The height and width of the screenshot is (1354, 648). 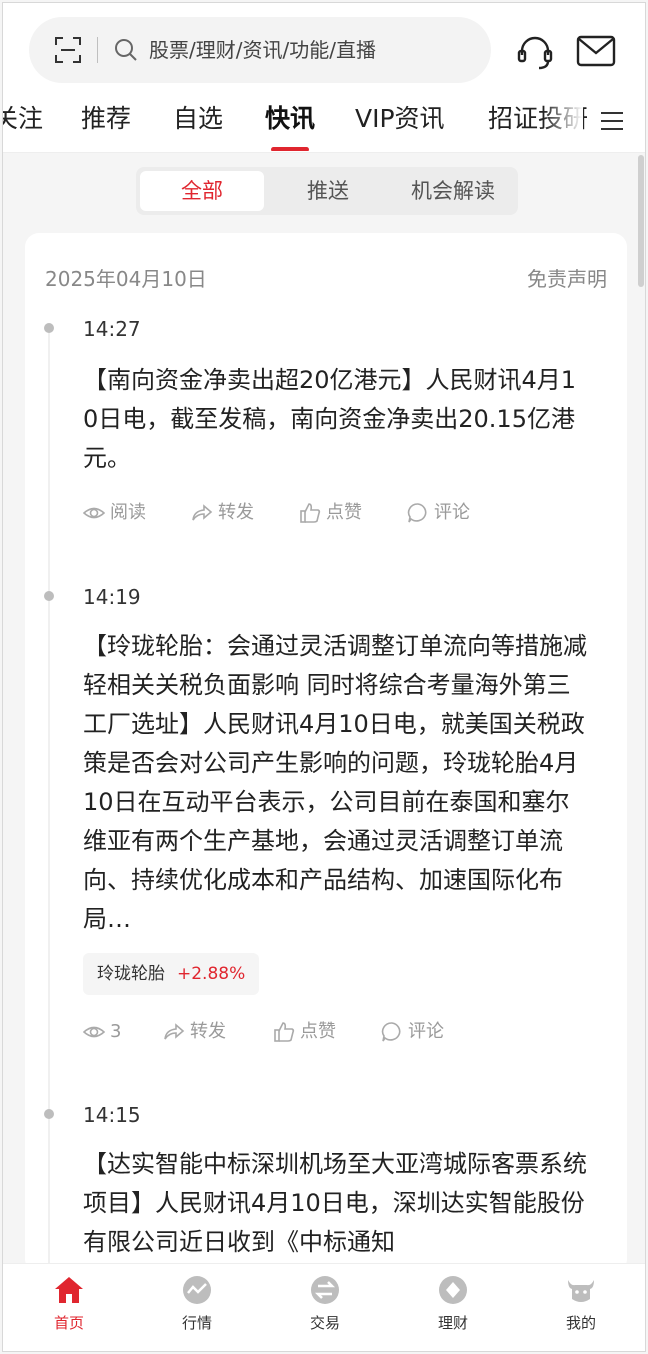 What do you see at coordinates (290, 149) in the screenshot?
I see `active-tab-indicator` at bounding box center [290, 149].